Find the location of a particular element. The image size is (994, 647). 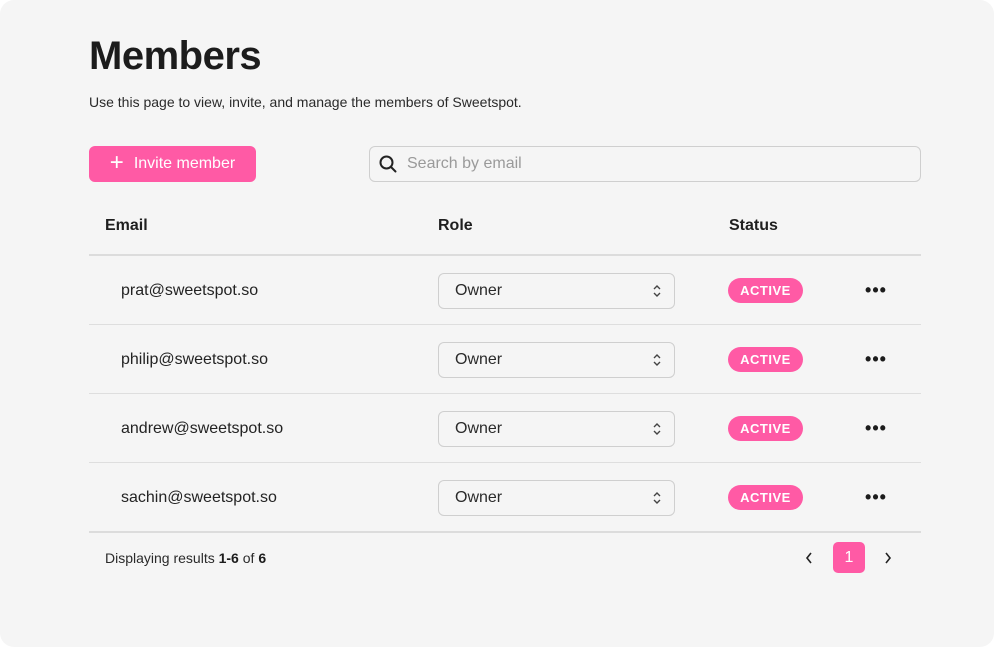

search-input is located at coordinates (647, 164).